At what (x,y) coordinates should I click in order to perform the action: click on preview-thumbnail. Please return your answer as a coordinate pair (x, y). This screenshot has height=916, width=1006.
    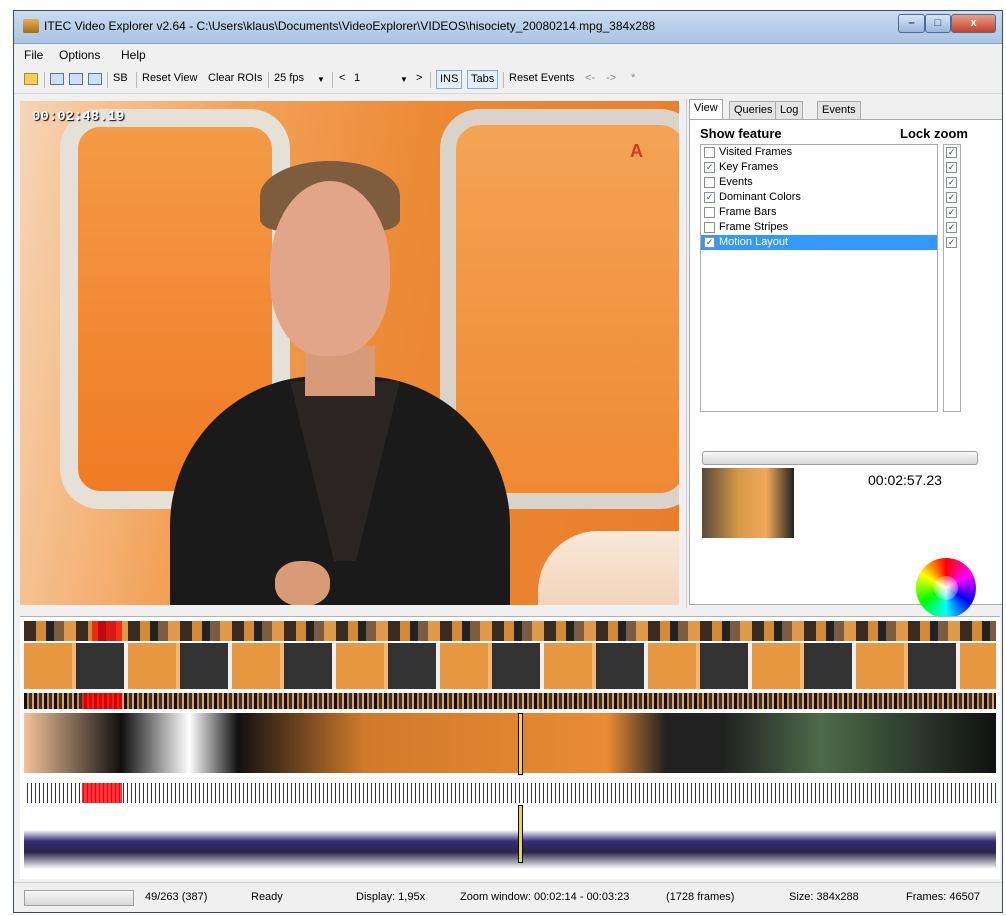
    Looking at the image, I should click on (748, 503).